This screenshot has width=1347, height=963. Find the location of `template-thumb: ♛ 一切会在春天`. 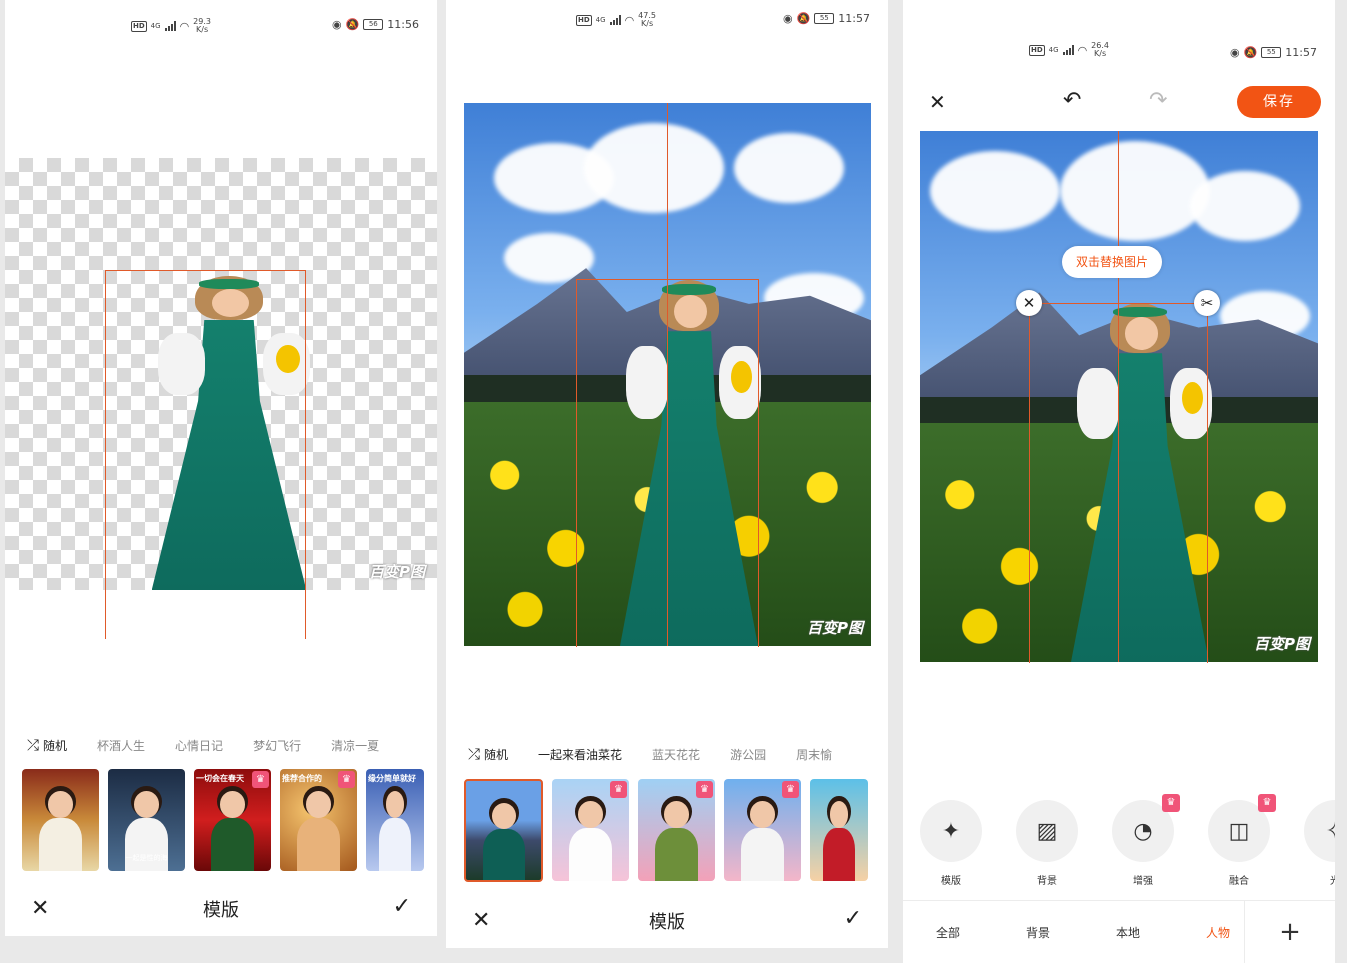

template-thumb: ♛ 一切会在春天 is located at coordinates (232, 820).